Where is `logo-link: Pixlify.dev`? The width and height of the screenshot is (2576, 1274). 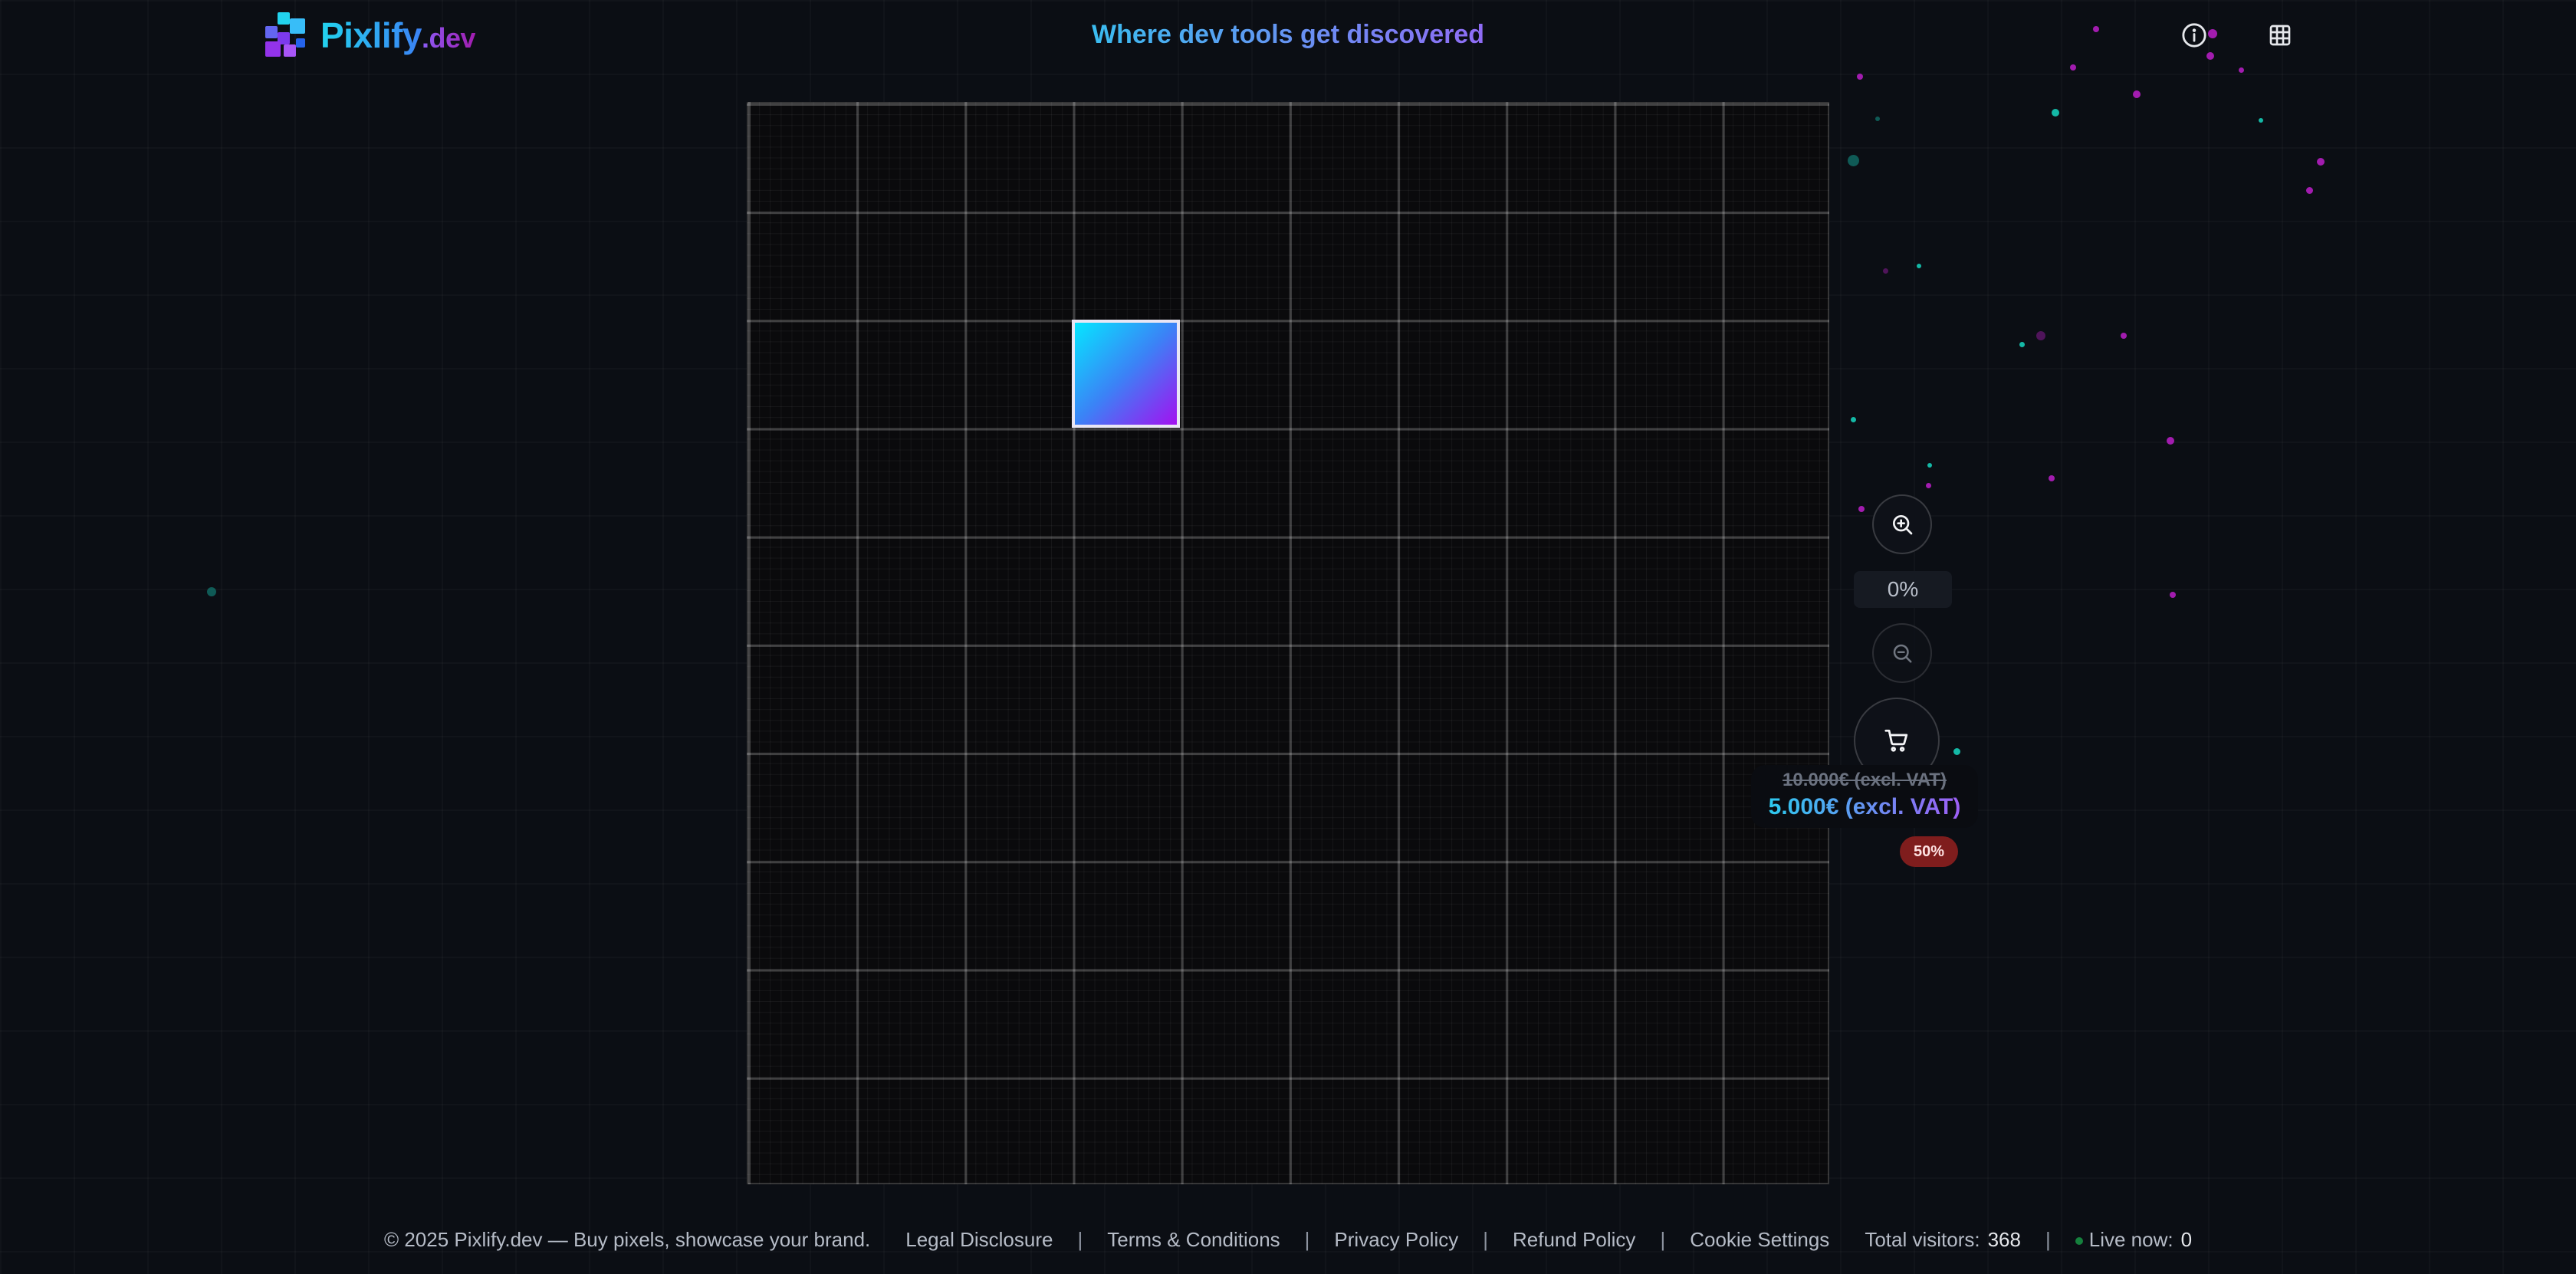 logo-link: Pixlify.dev is located at coordinates (370, 35).